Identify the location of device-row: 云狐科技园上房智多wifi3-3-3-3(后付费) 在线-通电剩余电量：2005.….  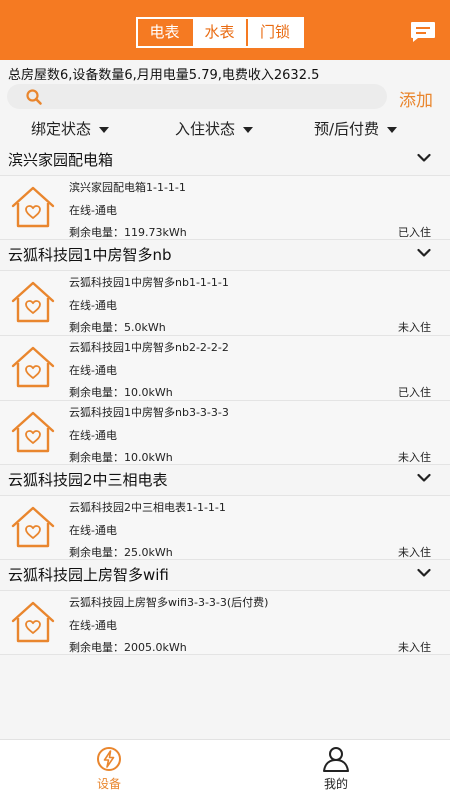
(225, 622).